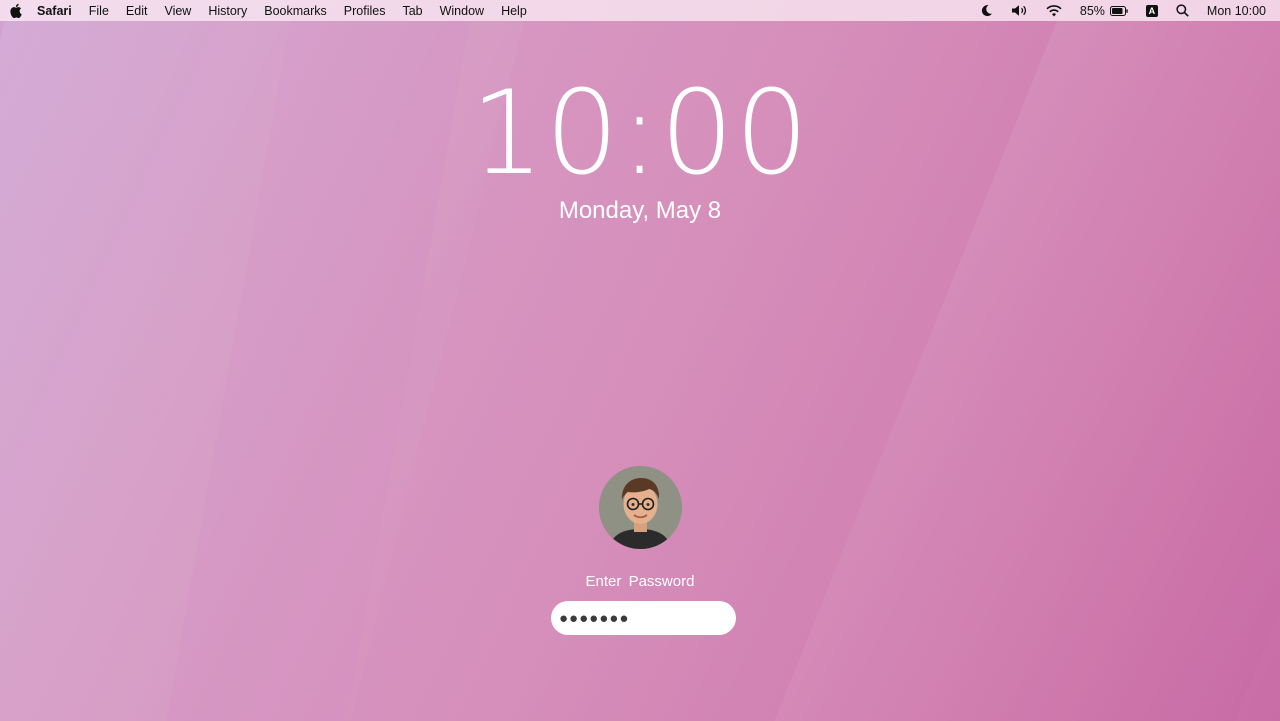 This screenshot has width=1280, height=721. I want to click on menu-history: History, so click(227, 11).